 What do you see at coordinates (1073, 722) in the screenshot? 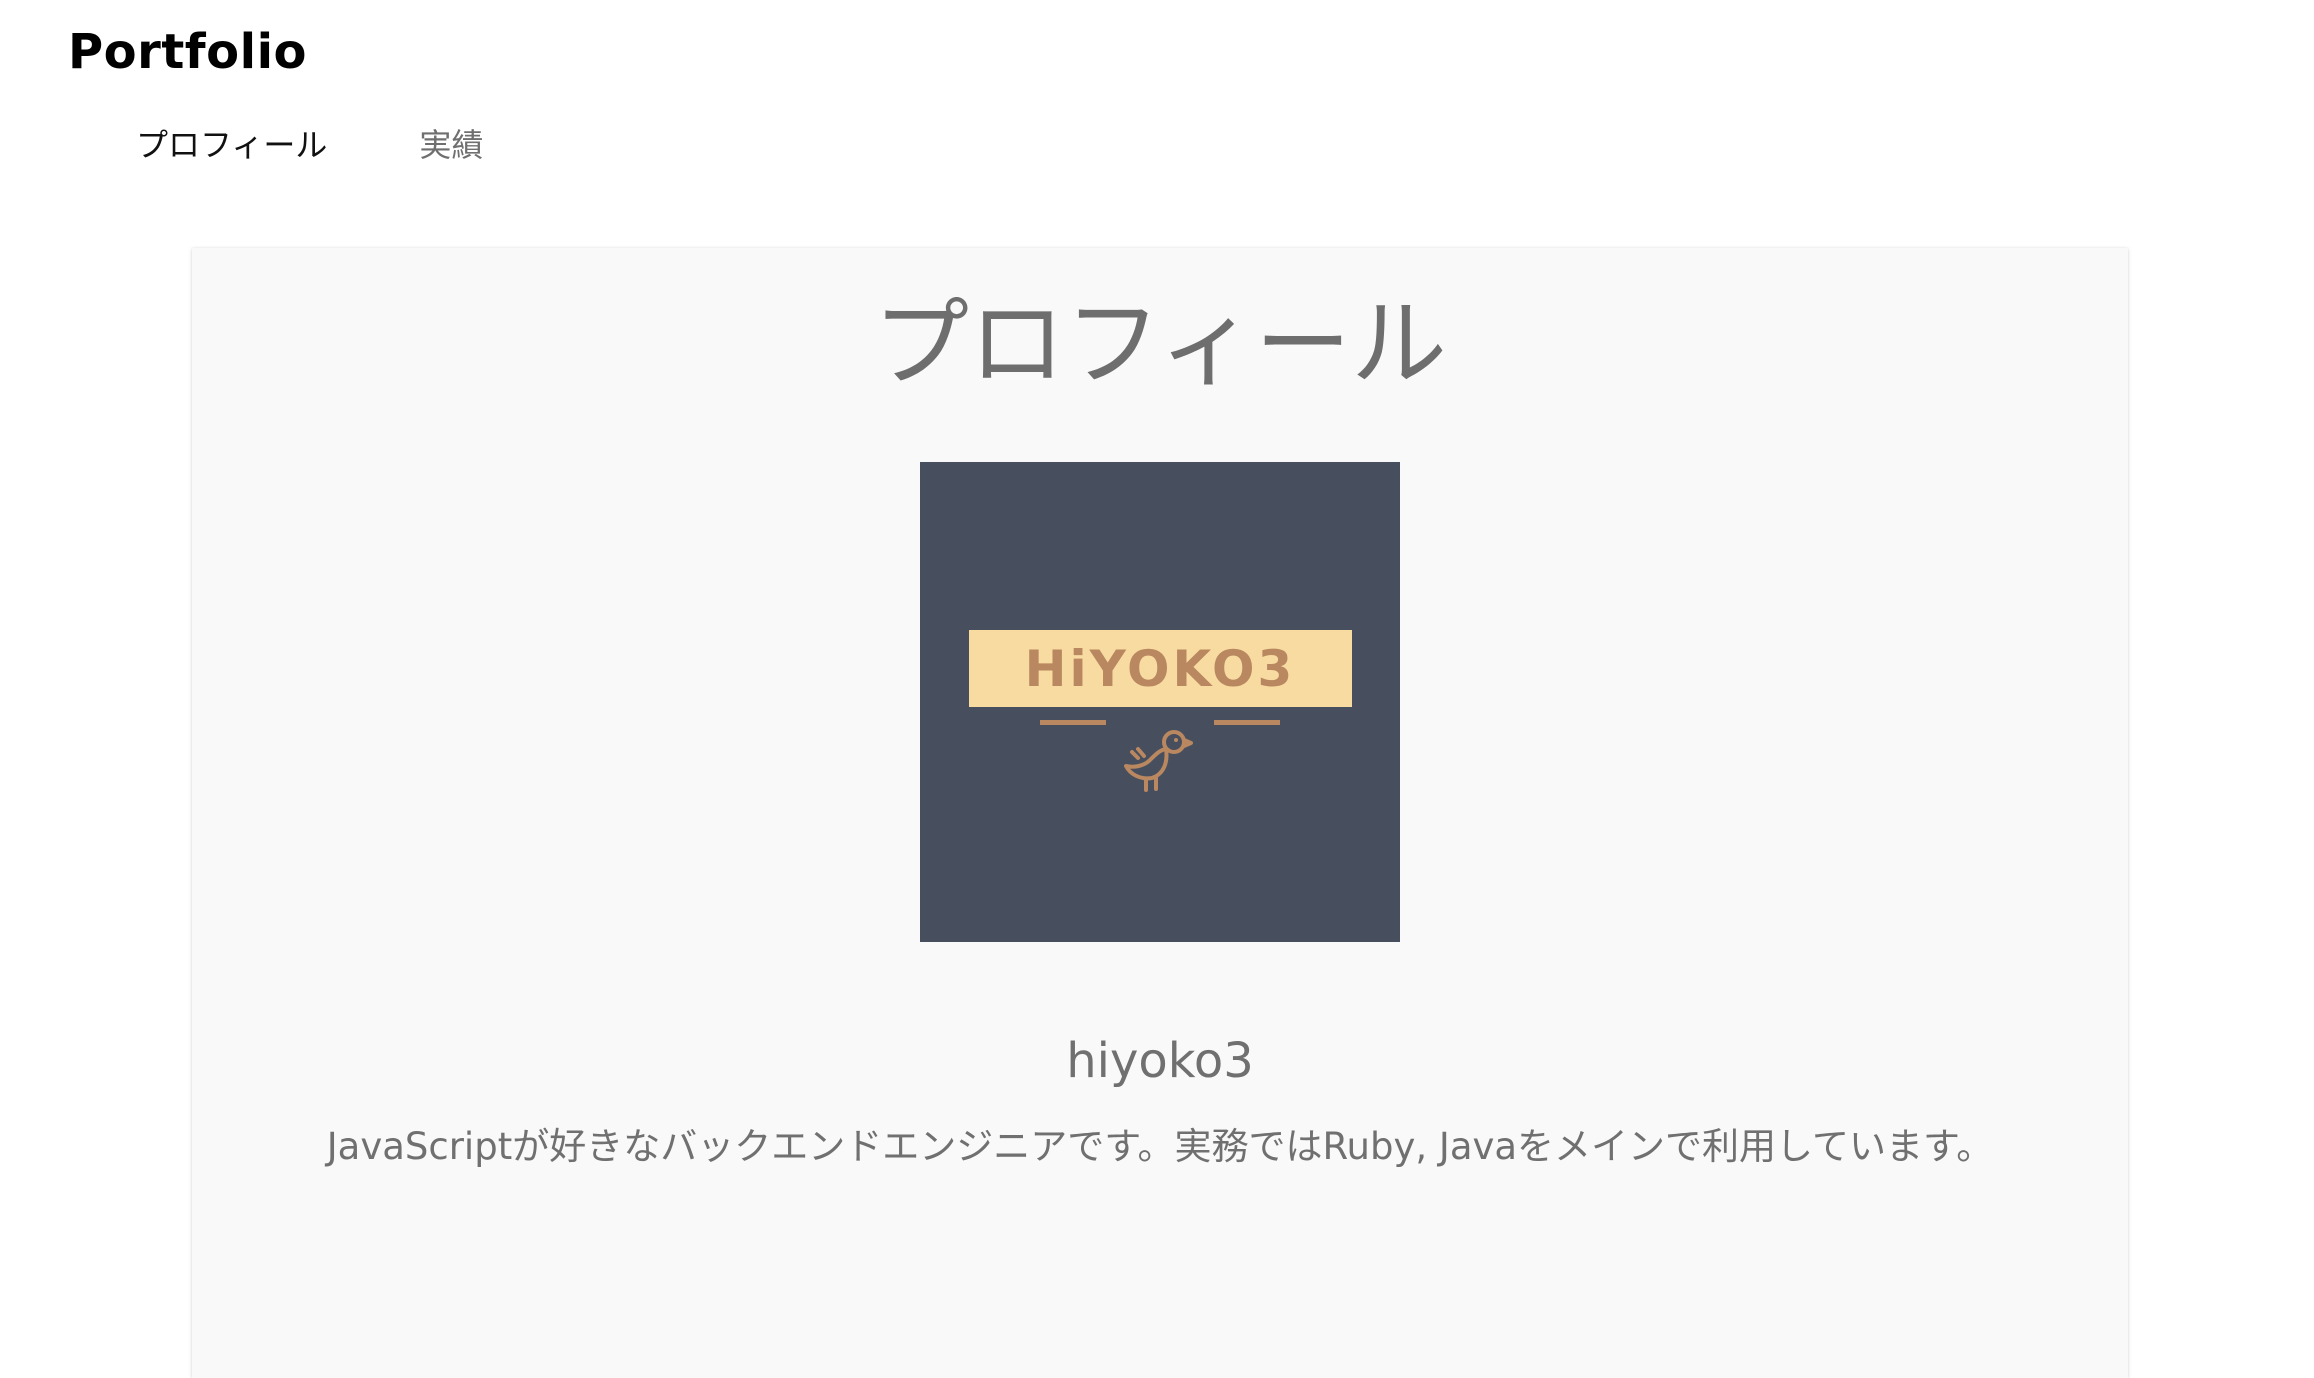
I see `logo-line-left` at bounding box center [1073, 722].